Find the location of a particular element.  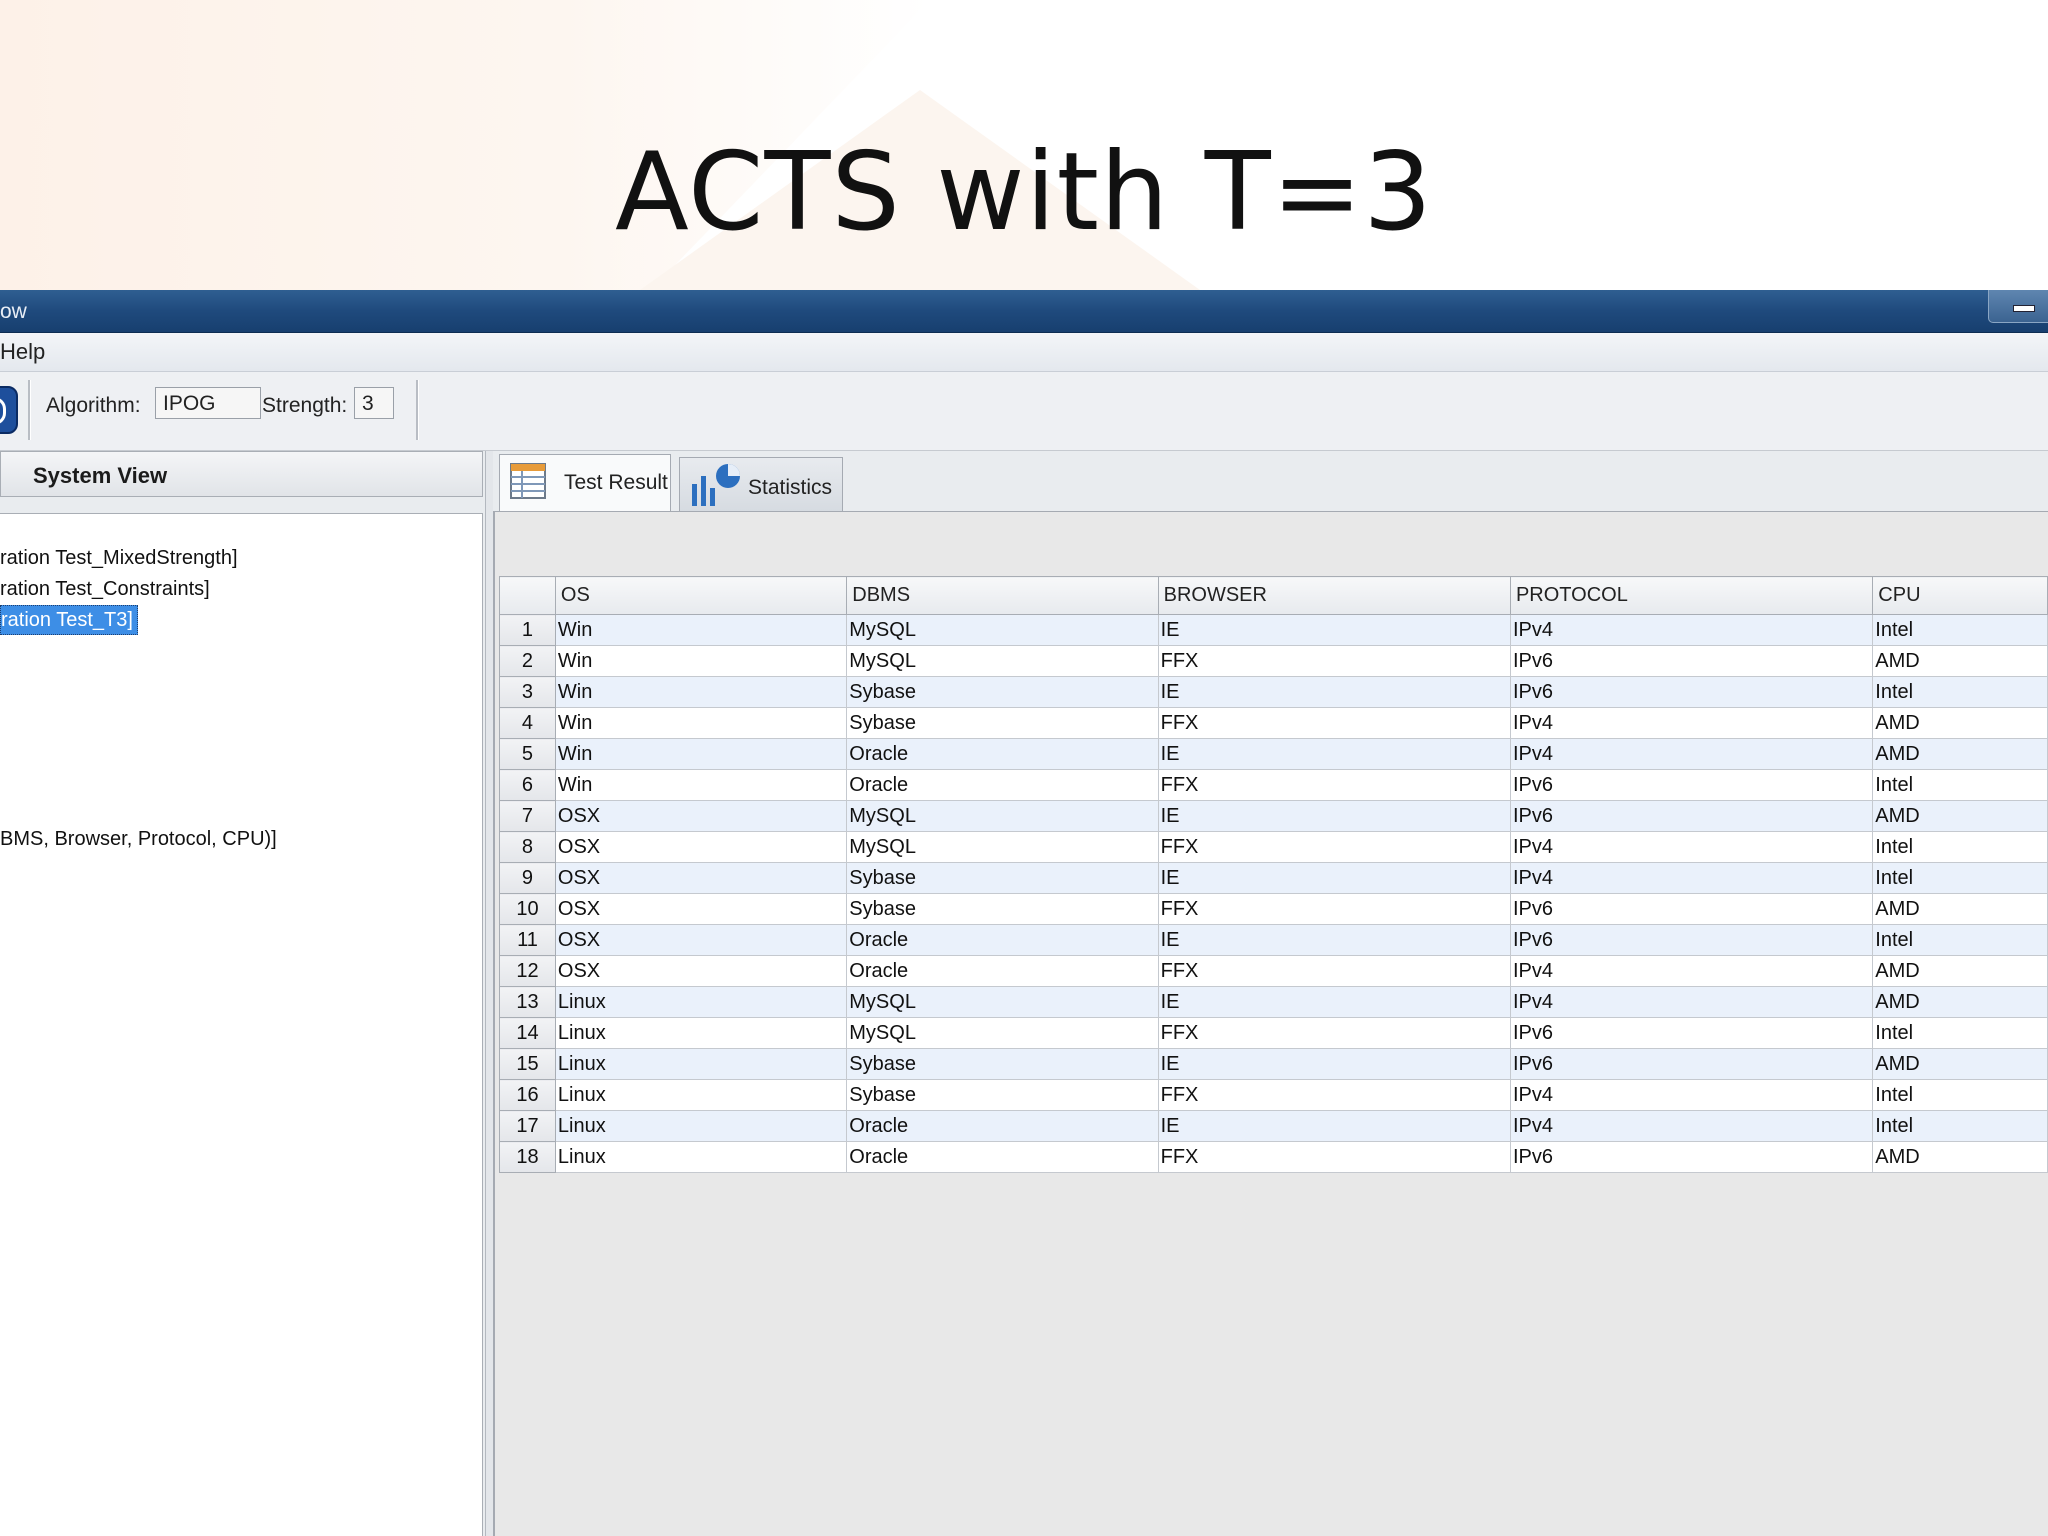

table-row: 5 Win Oracle IE IPv4 AMD is located at coordinates (1273, 754).